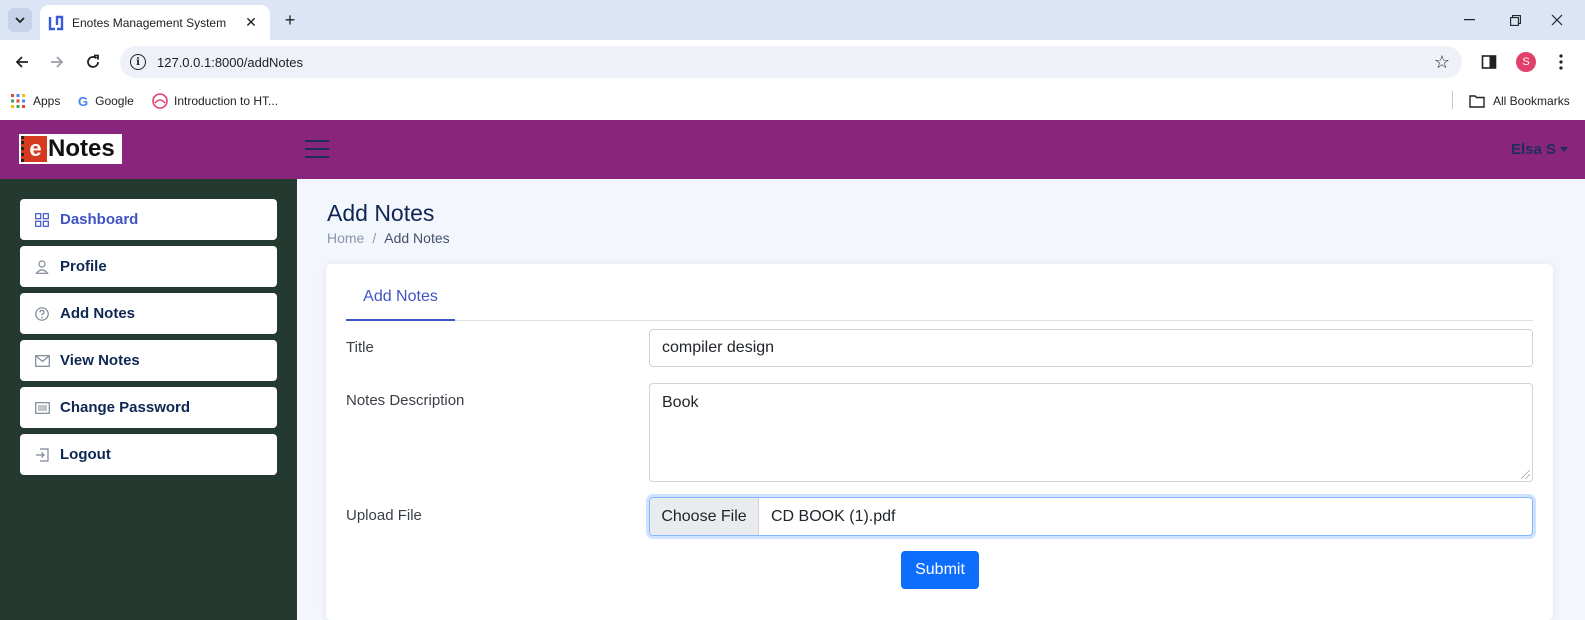 The image size is (1585, 620). What do you see at coordinates (1525, 474) in the screenshot?
I see `resize-grip-icon` at bounding box center [1525, 474].